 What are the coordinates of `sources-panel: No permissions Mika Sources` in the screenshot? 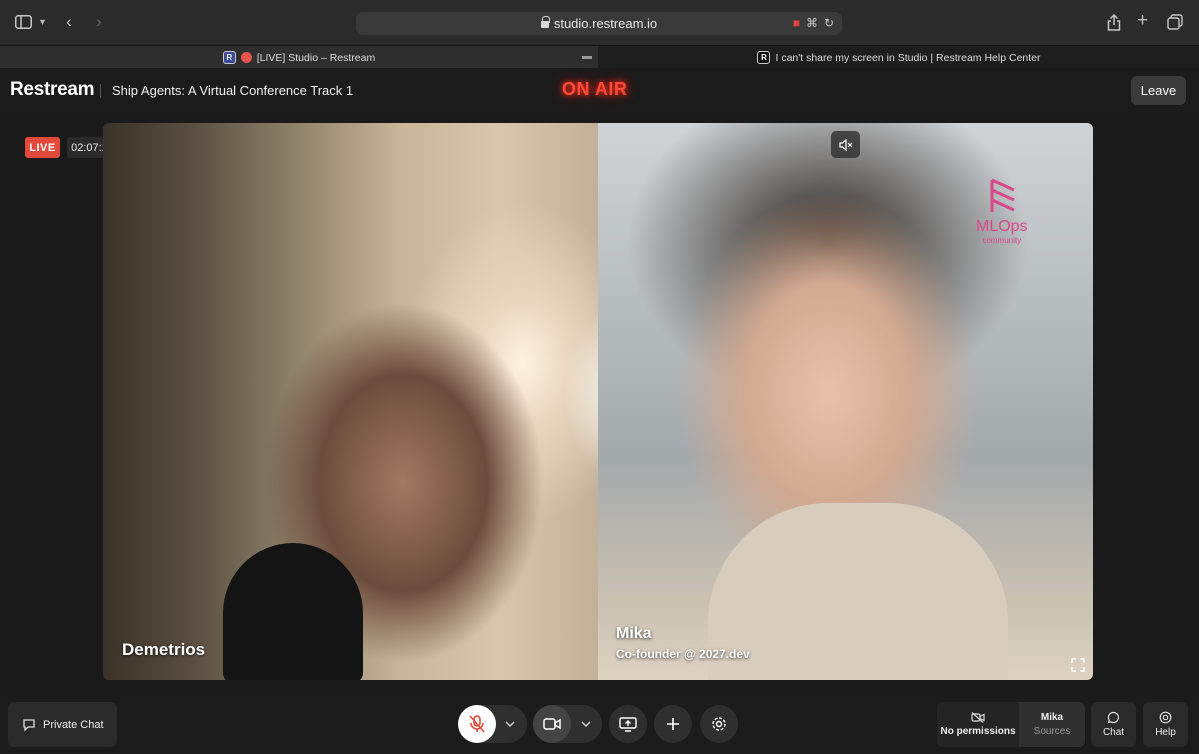 It's located at (1011, 724).